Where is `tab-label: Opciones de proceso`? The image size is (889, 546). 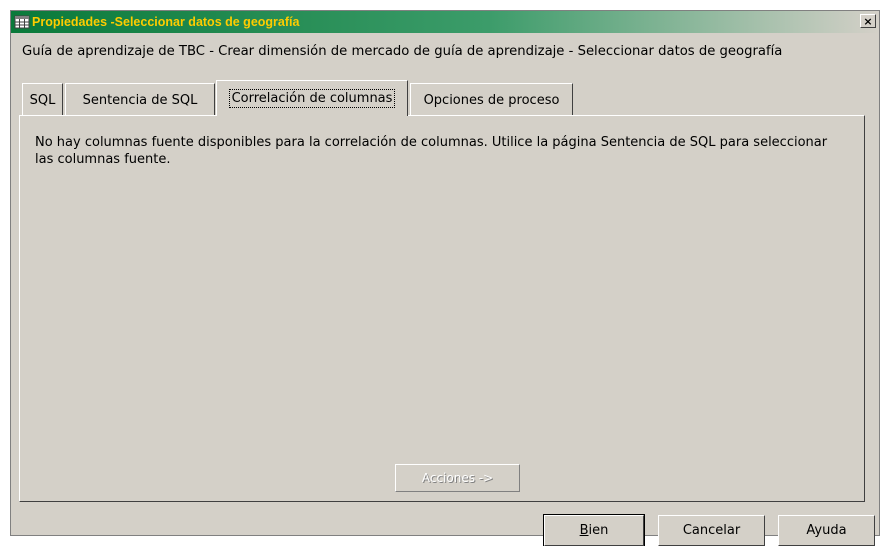
tab-label: Opciones de proceso is located at coordinates (491, 100).